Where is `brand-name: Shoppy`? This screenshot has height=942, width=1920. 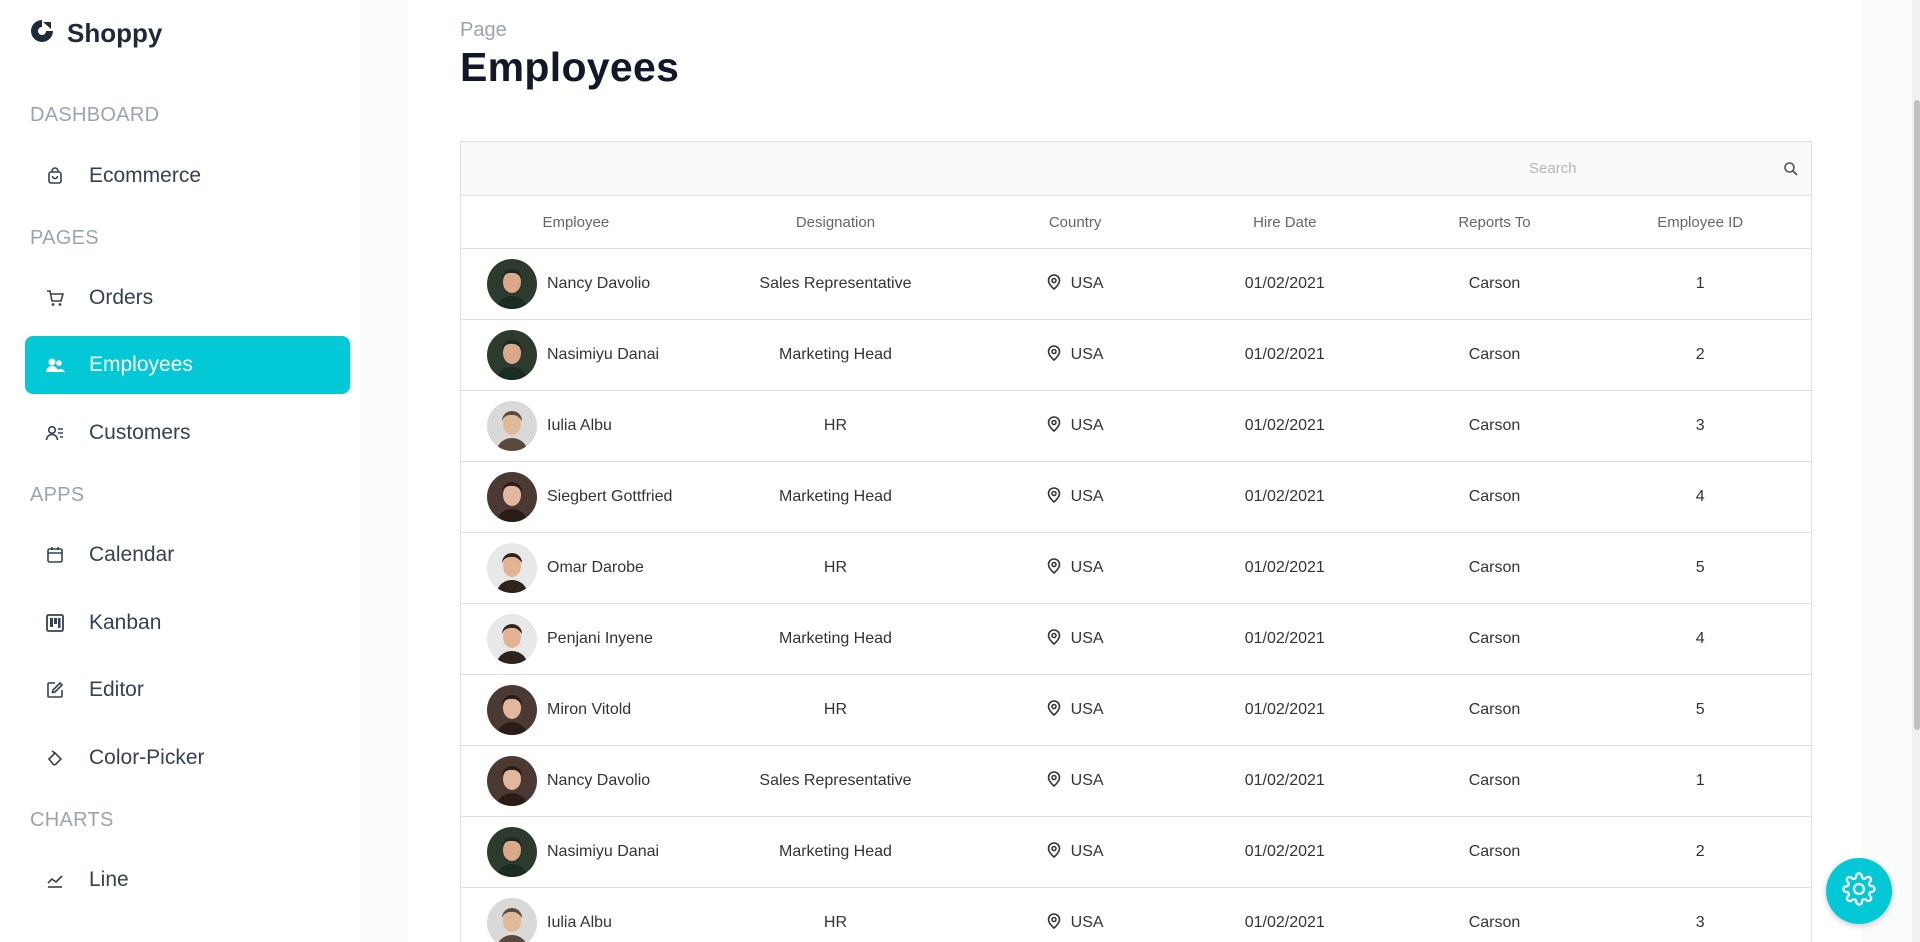 brand-name: Shoppy is located at coordinates (115, 33).